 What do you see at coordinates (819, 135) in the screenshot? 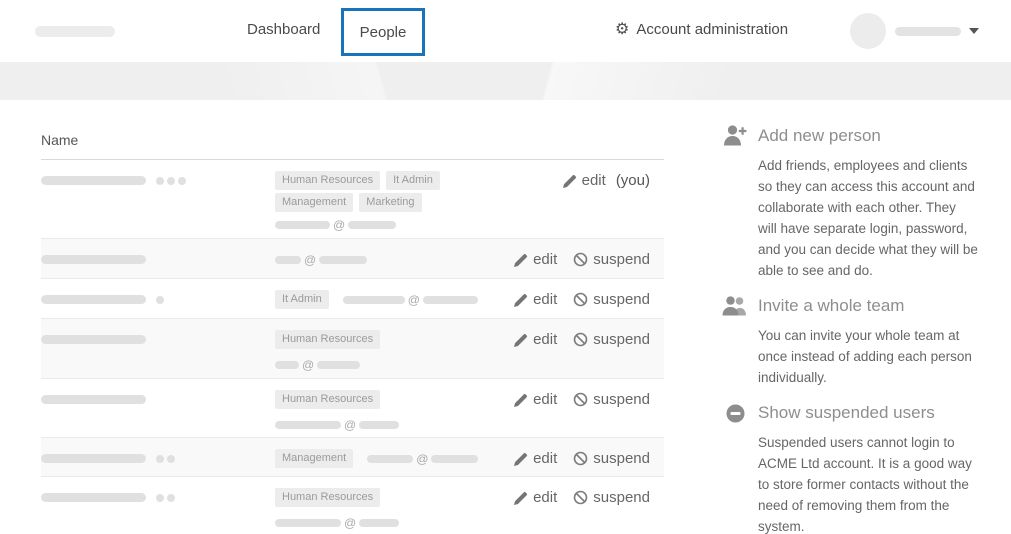
I see `section-title: Add new person` at bounding box center [819, 135].